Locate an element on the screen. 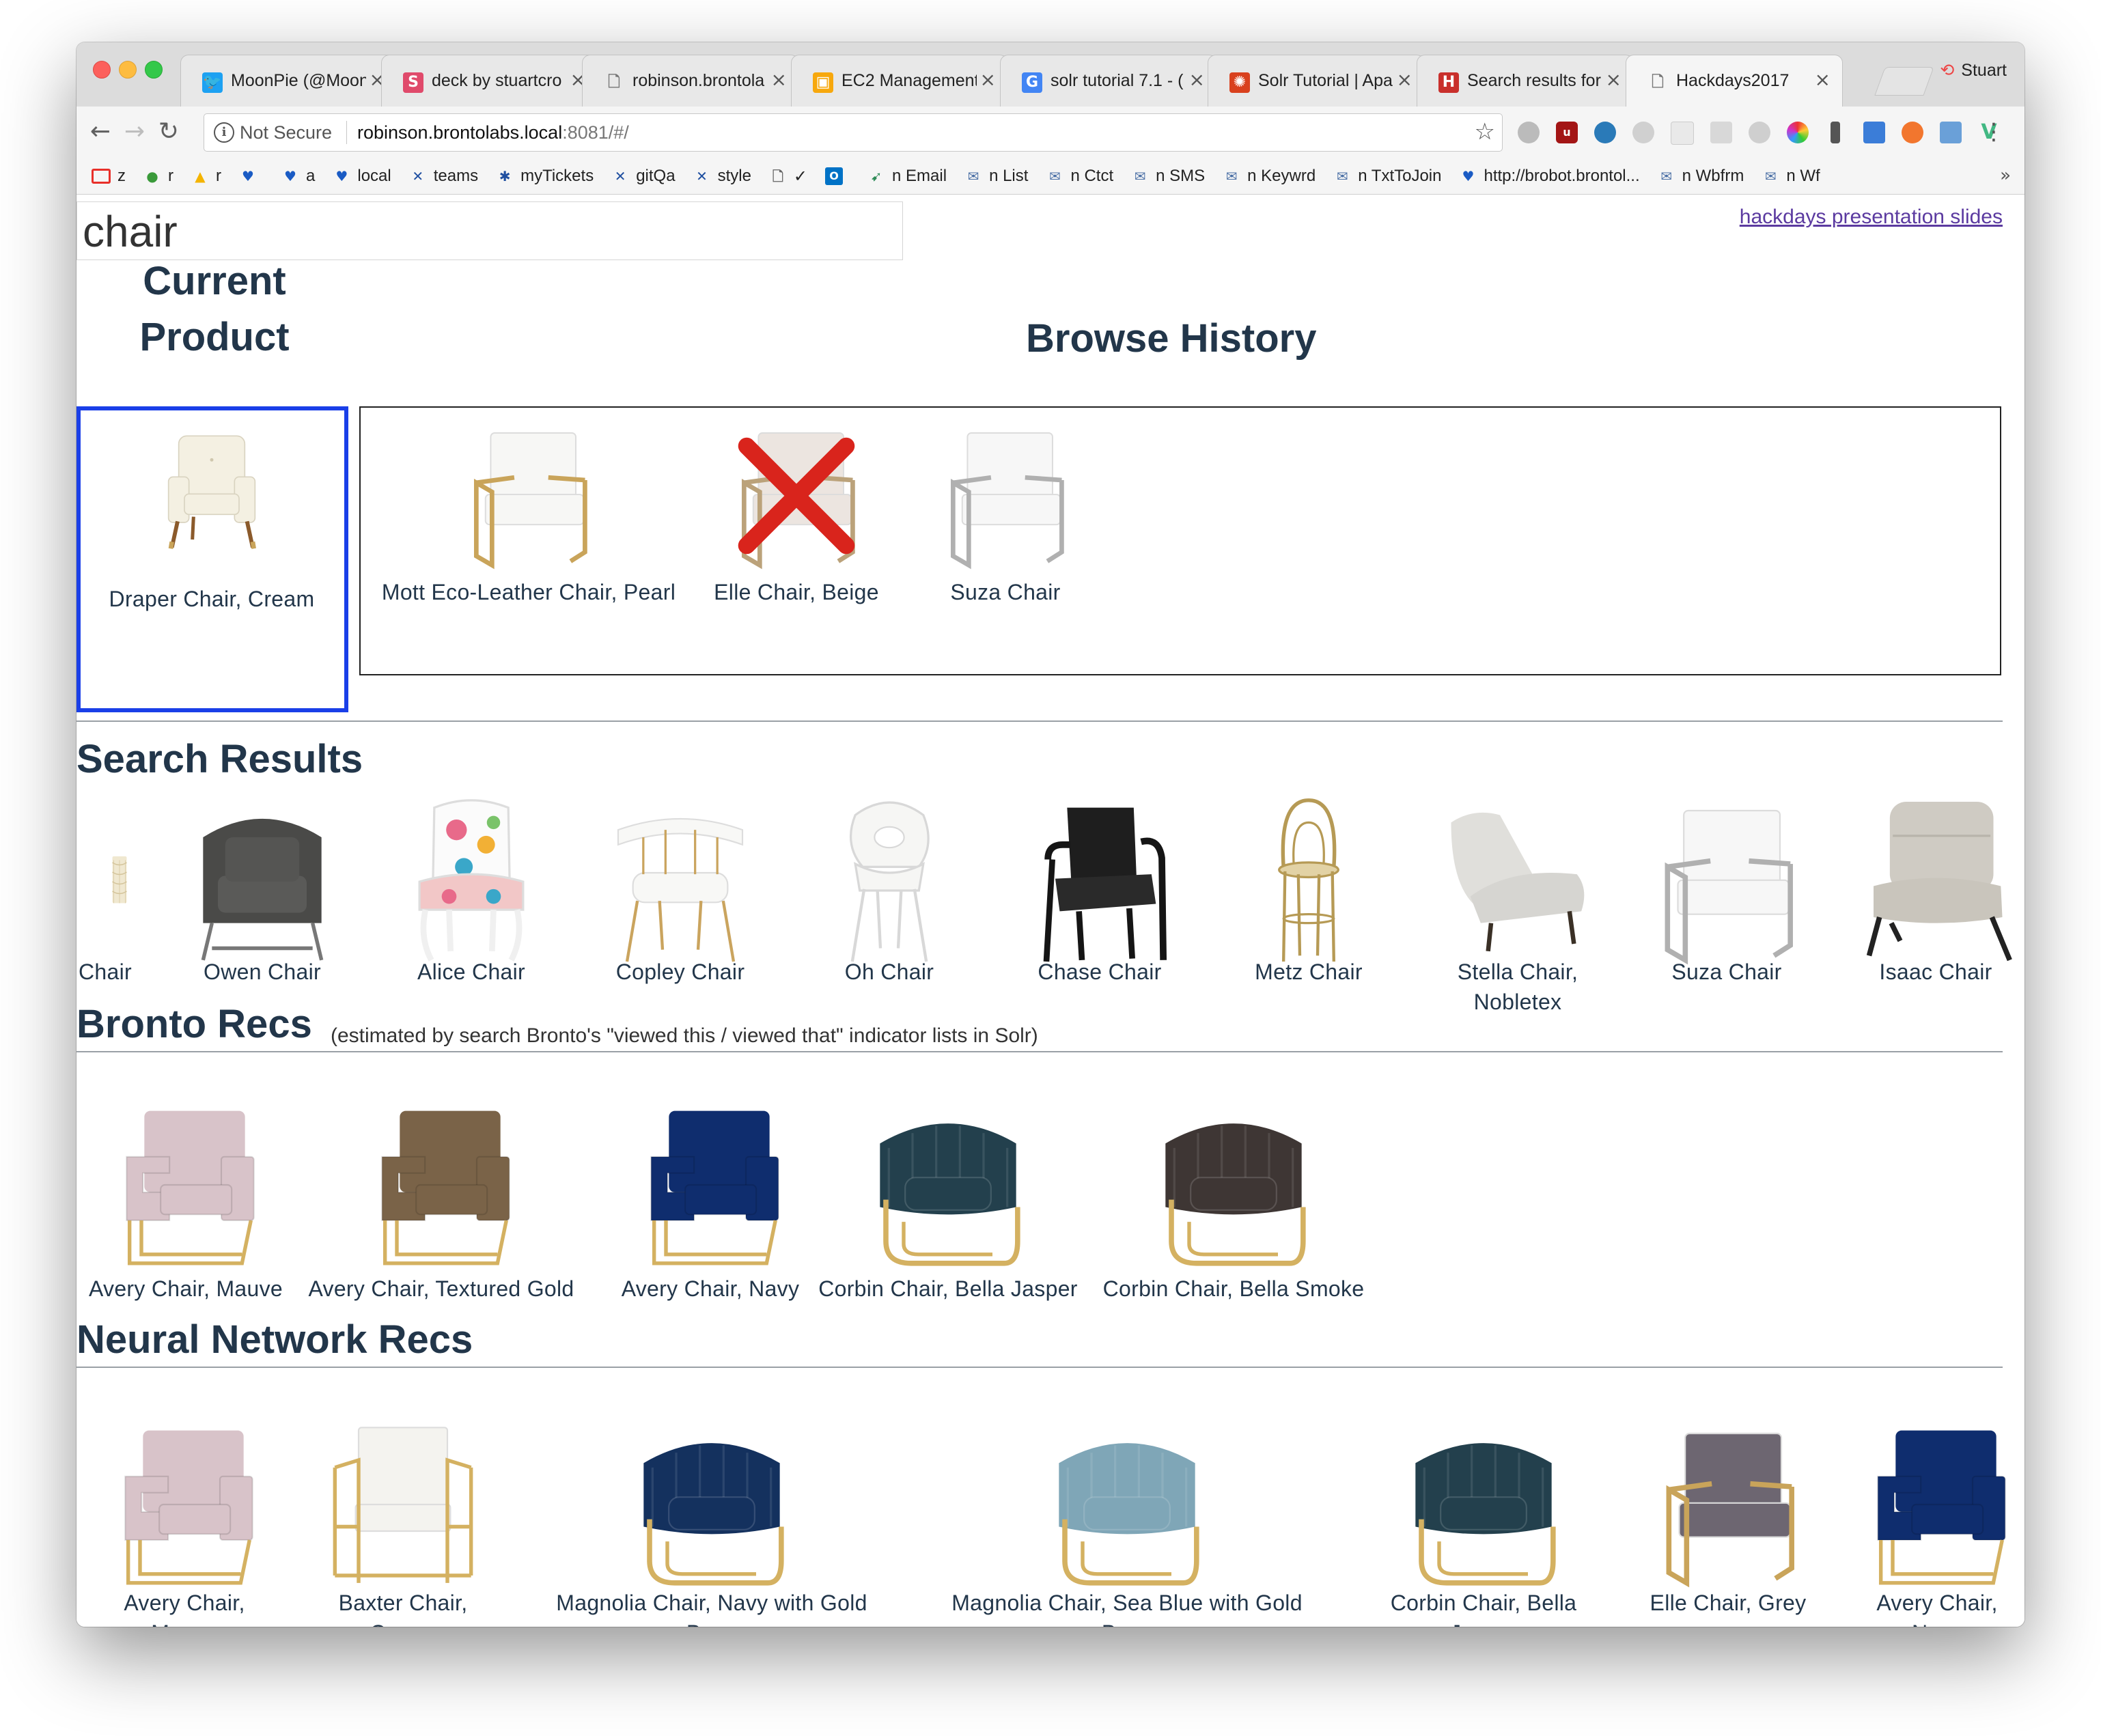 The image size is (2101, 1736). search-result-item: Suza Chair is located at coordinates (1727, 909).